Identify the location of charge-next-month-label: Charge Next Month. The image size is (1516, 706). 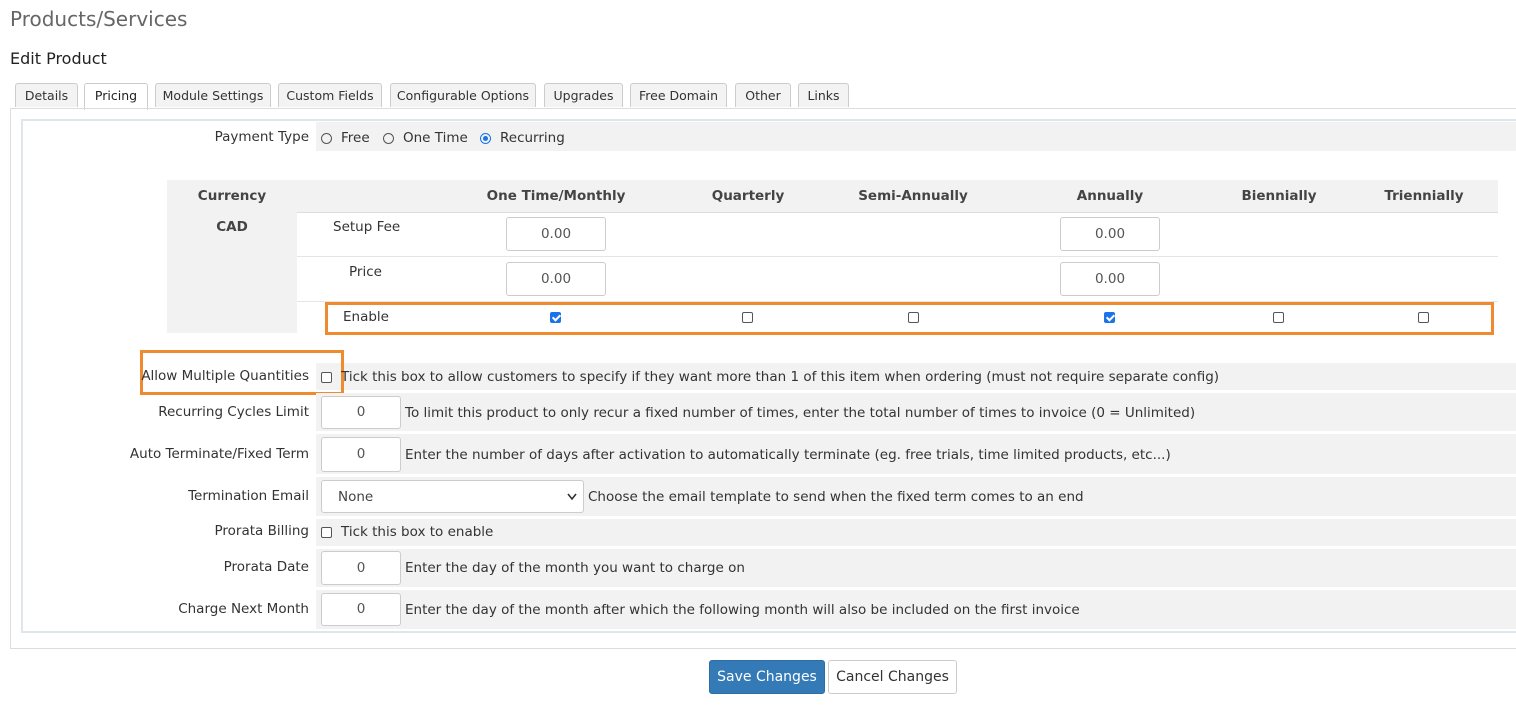
(243, 609).